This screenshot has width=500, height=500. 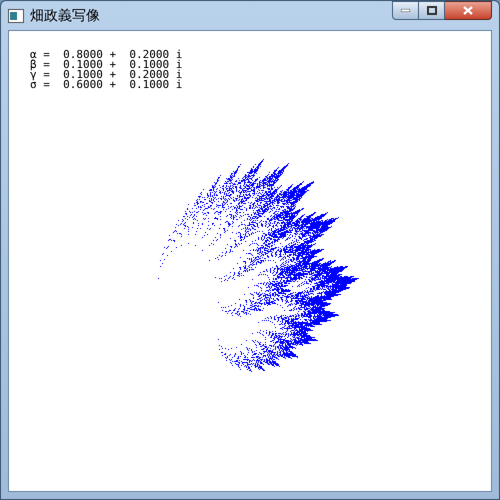 What do you see at coordinates (65, 15) in the screenshot?
I see `window-title: 畑政義写像` at bounding box center [65, 15].